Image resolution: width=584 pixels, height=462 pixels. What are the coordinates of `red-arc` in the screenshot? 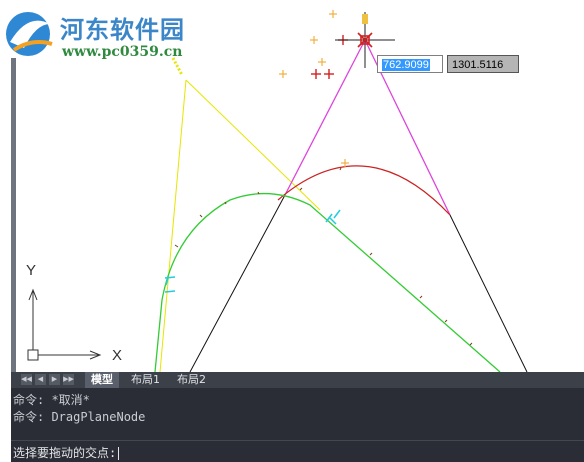 It's located at (364, 190).